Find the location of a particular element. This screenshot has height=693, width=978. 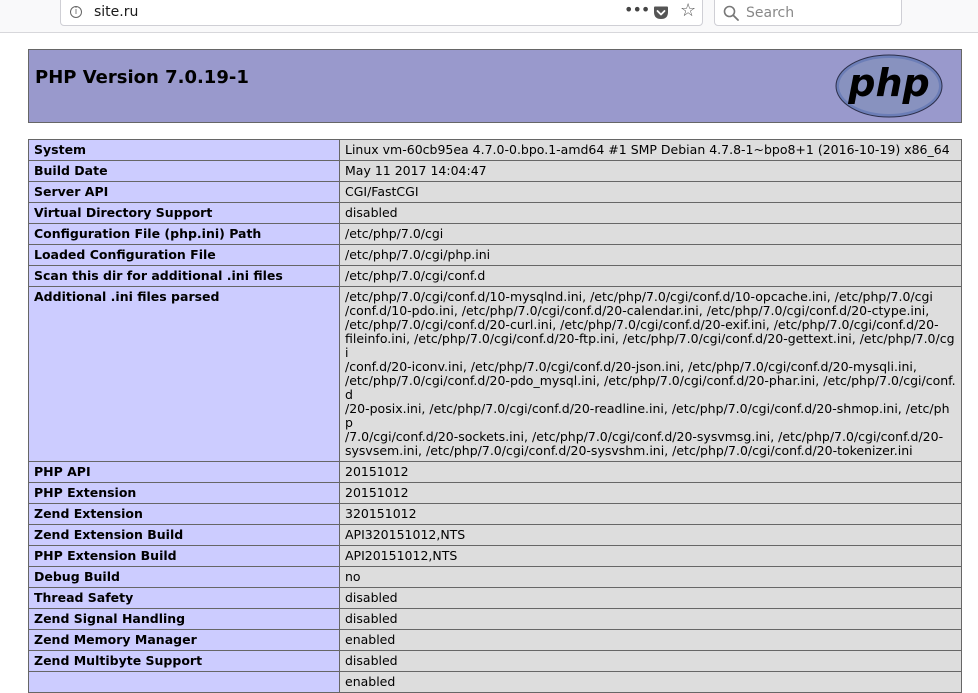

table-row: Debug Build no is located at coordinates (495, 577).